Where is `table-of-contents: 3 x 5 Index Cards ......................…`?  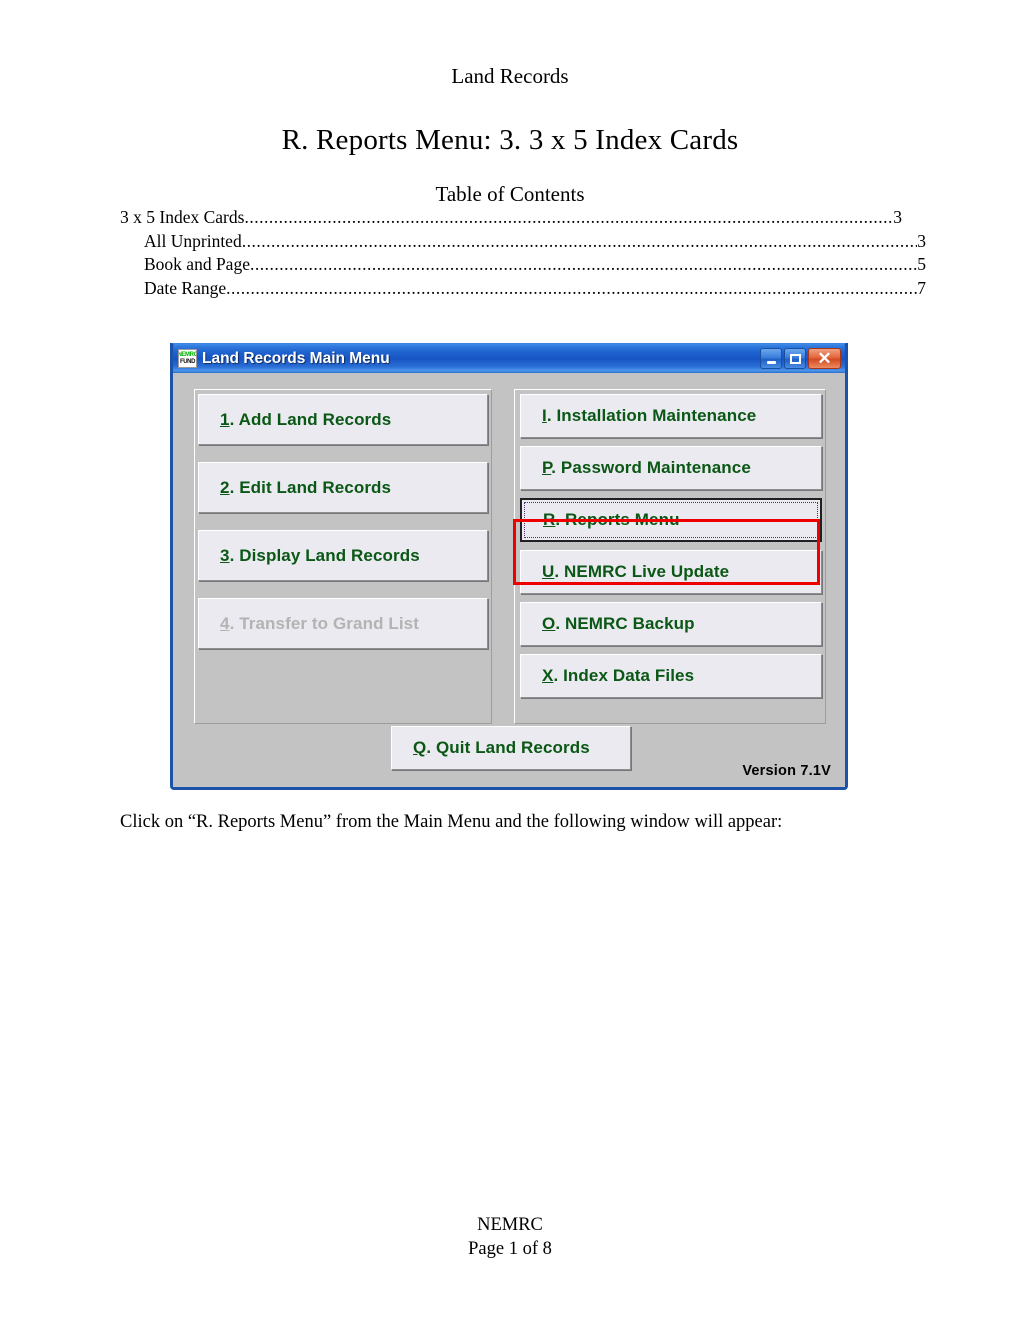 table-of-contents: 3 x 5 Index Cards ......................… is located at coordinates (523, 253).